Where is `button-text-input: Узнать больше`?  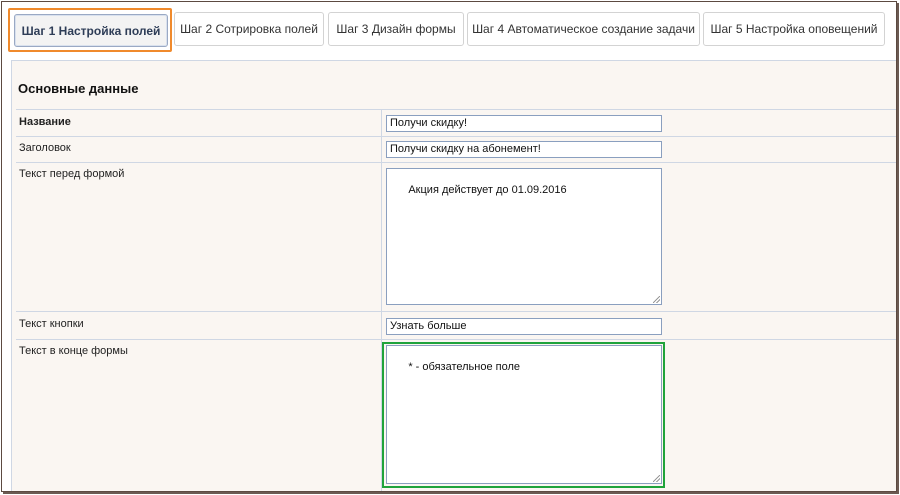 button-text-input: Узнать больше is located at coordinates (524, 326).